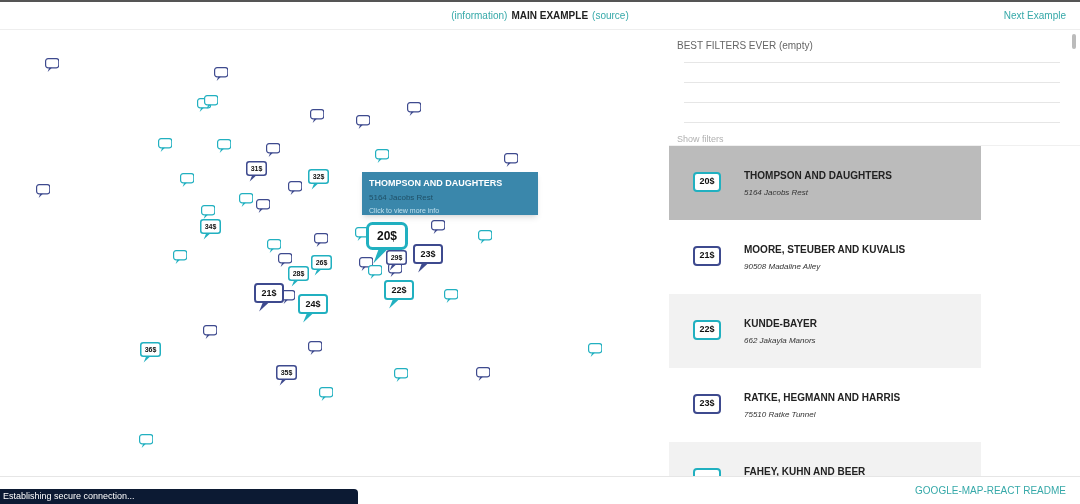  What do you see at coordinates (1074, 41) in the screenshot?
I see `scrollbar-thumb` at bounding box center [1074, 41].